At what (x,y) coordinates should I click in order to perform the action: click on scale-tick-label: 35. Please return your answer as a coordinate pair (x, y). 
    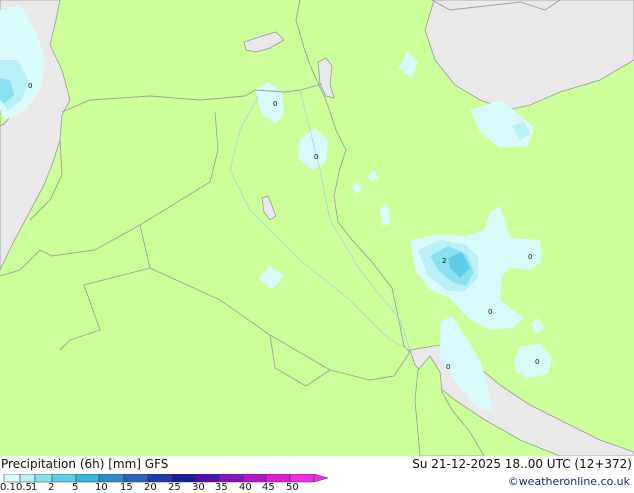
    Looking at the image, I should click on (221, 487).